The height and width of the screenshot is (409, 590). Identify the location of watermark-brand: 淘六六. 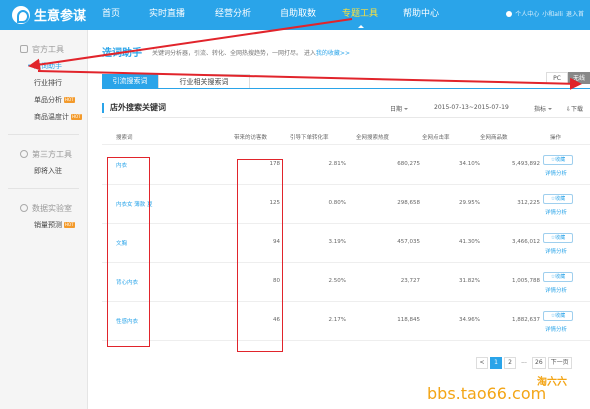
(552, 382).